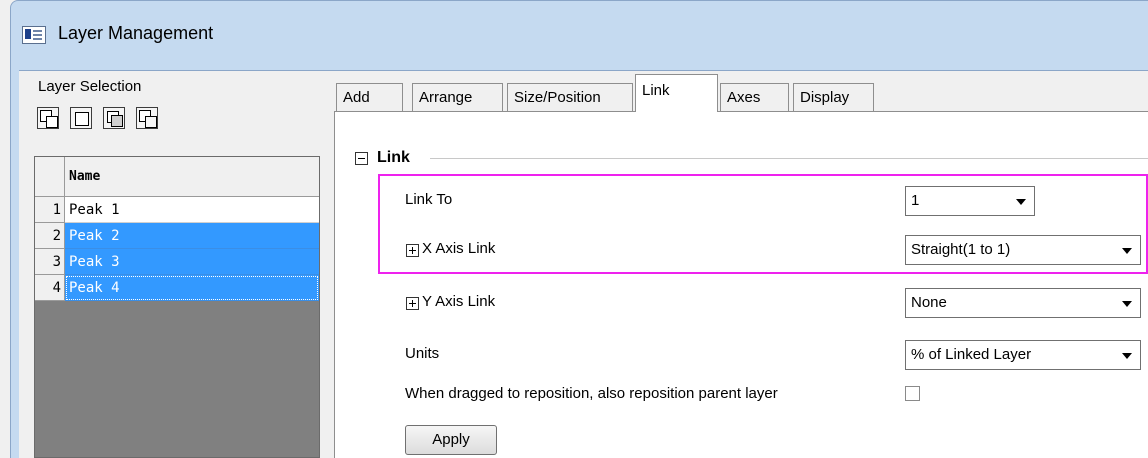 Image resolution: width=1148 pixels, height=458 pixels. Describe the element at coordinates (90, 86) in the screenshot. I see `layer-selection-label: Layer Selection` at that location.